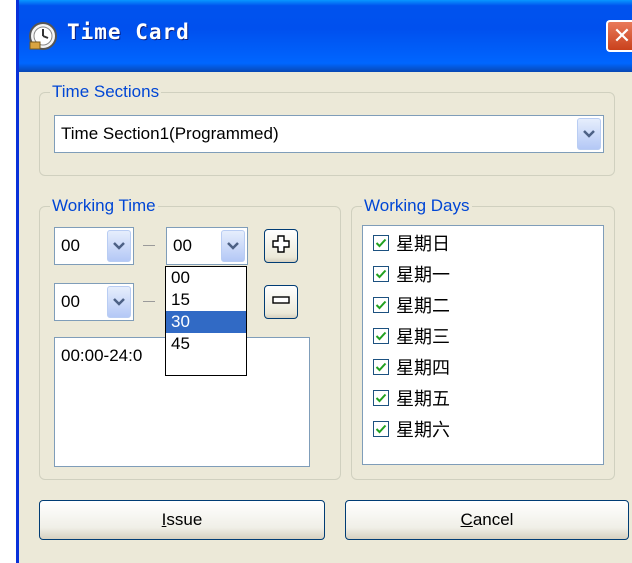  What do you see at coordinates (70, 245) in the screenshot?
I see `start-time-value-1: 00` at bounding box center [70, 245].